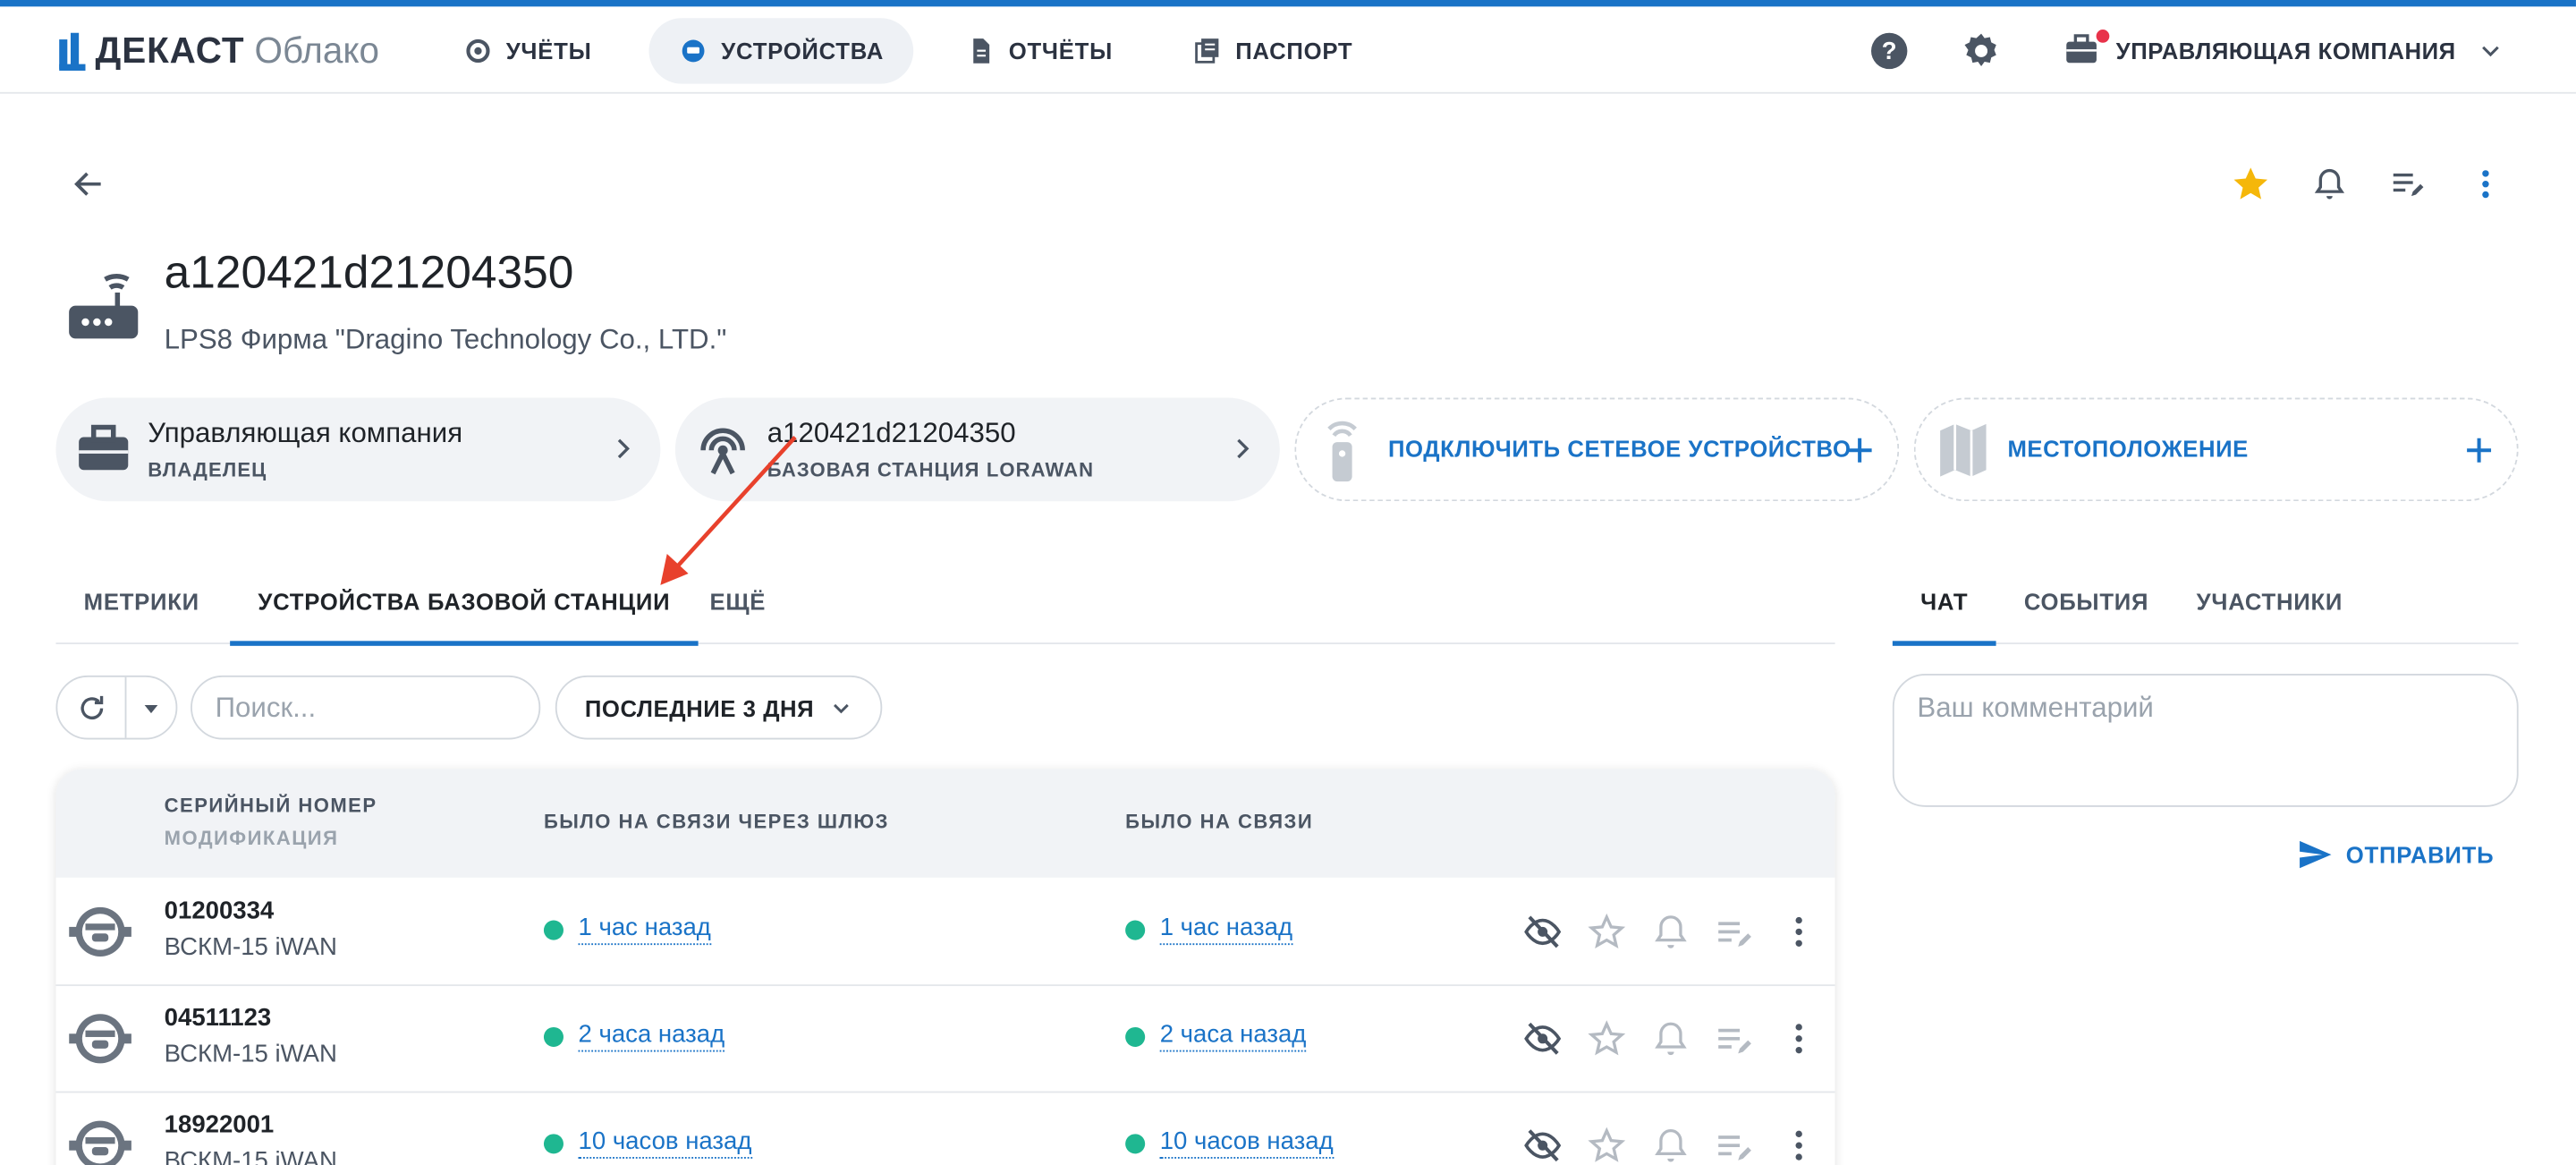 The height and width of the screenshot is (1165, 2576). Describe the element at coordinates (1620, 449) in the screenshot. I see `connect-device-label: ПОДКЛЮЧИТЬ СЕТЕВОЕ УСТРОЙСТВО` at that location.